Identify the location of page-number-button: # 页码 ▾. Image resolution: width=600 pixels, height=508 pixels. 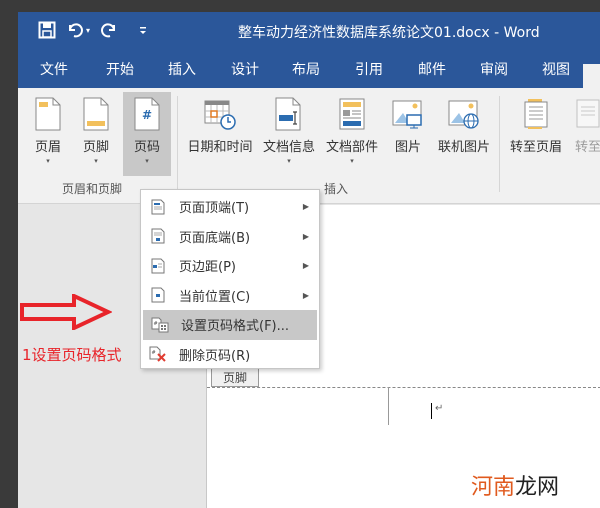
(147, 134).